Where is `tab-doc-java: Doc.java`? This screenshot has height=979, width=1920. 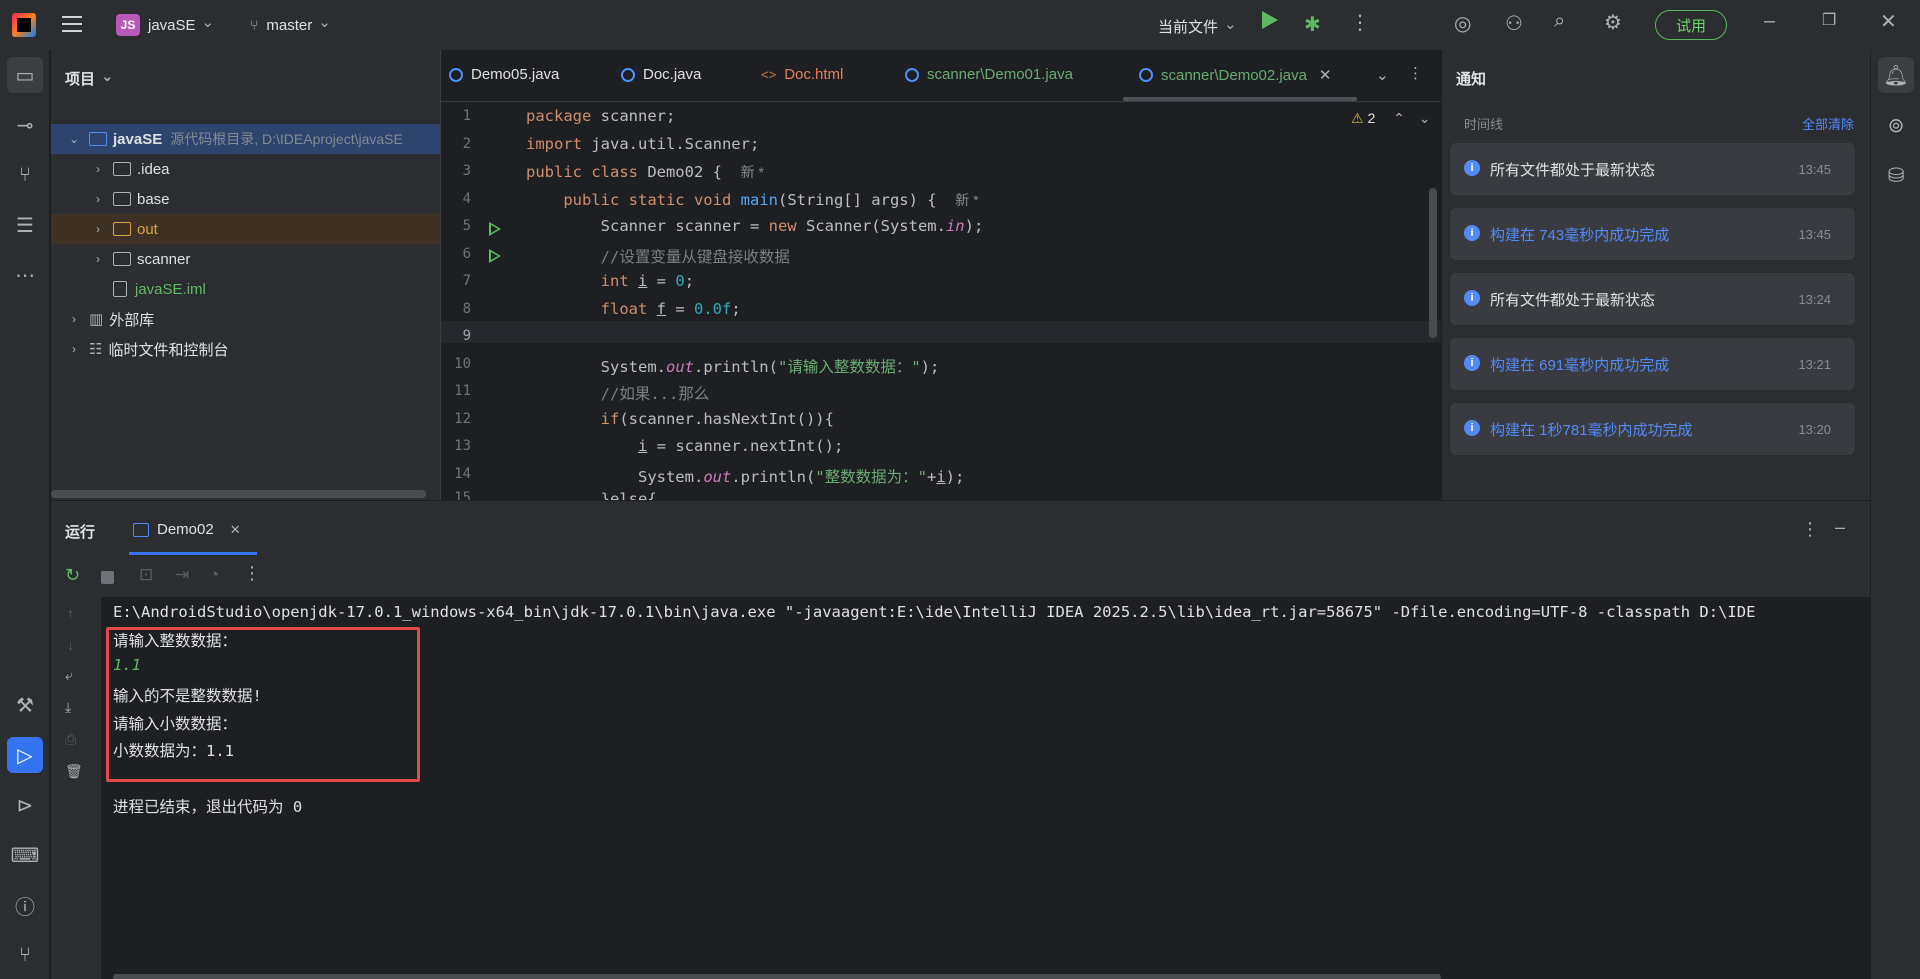 tab-doc-java: Doc.java is located at coordinates (661, 74).